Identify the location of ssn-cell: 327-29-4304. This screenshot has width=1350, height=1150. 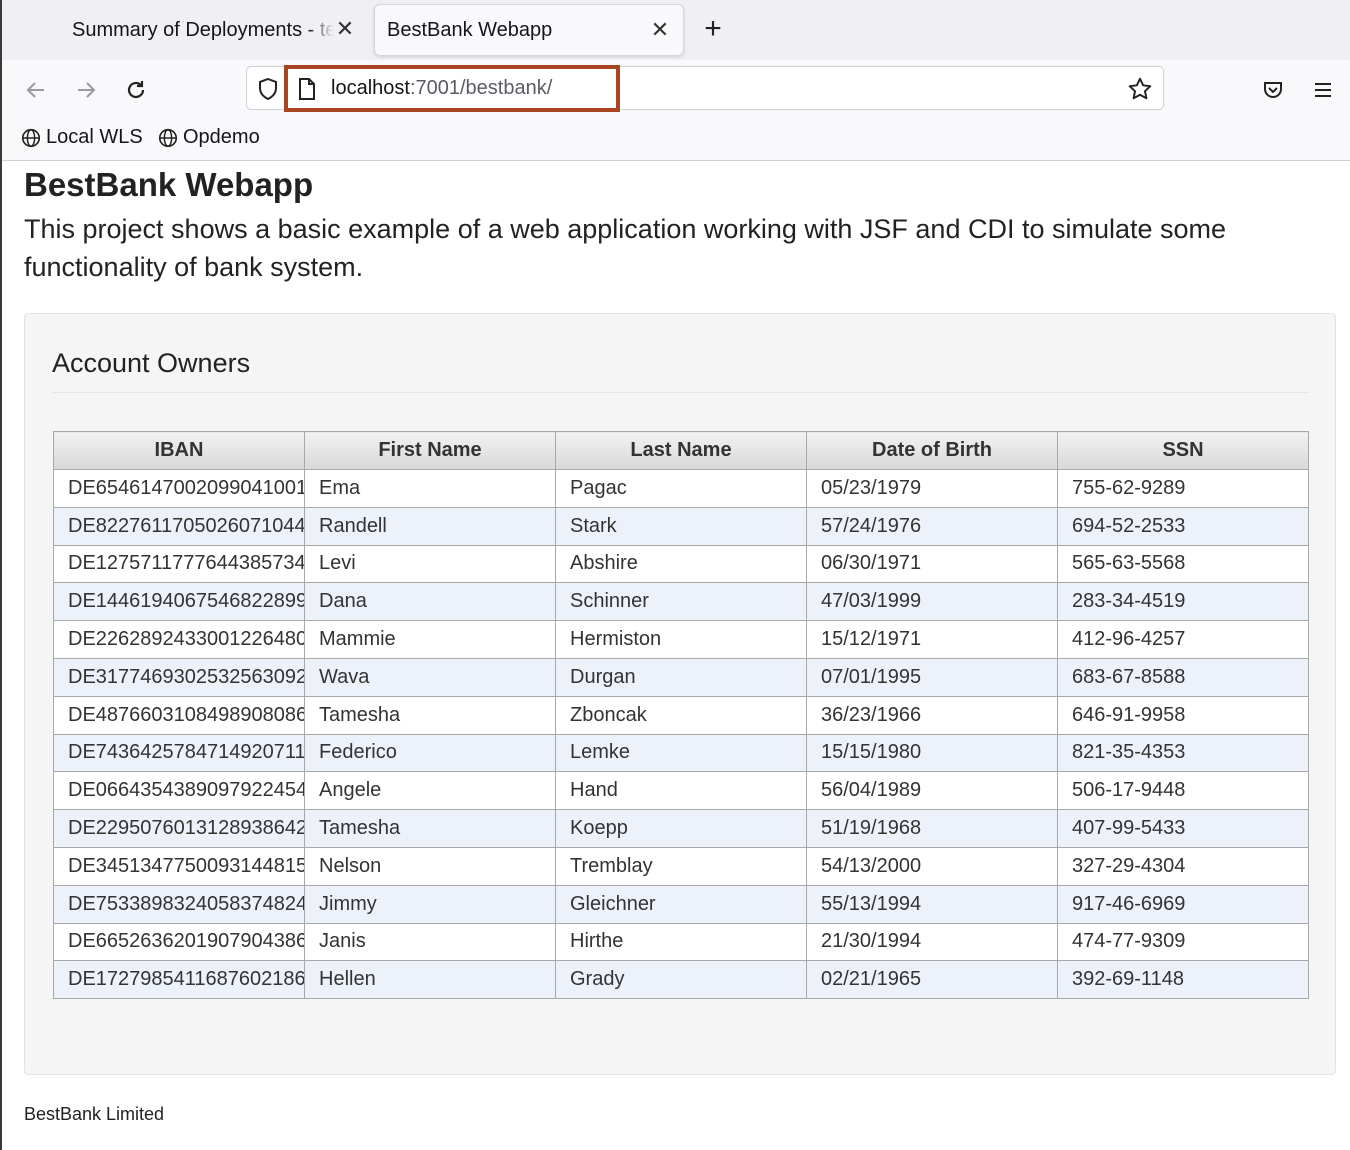
(1183, 866).